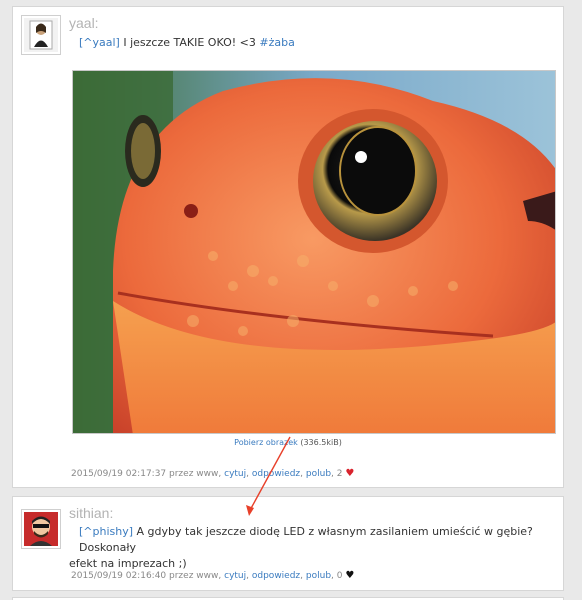 The image size is (582, 600). What do you see at coordinates (276, 42) in the screenshot?
I see `hashtag-link: #żaba` at bounding box center [276, 42].